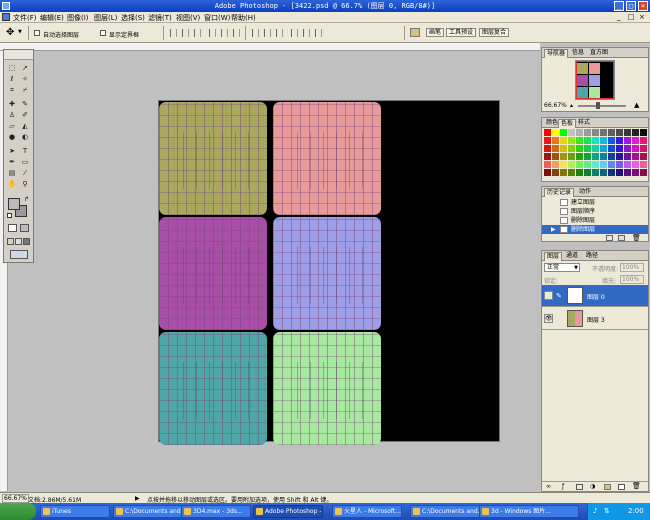 This screenshot has width=650, height=520. What do you see at coordinates (10, 241) in the screenshot?
I see `screen-mode-standard-icon` at bounding box center [10, 241].